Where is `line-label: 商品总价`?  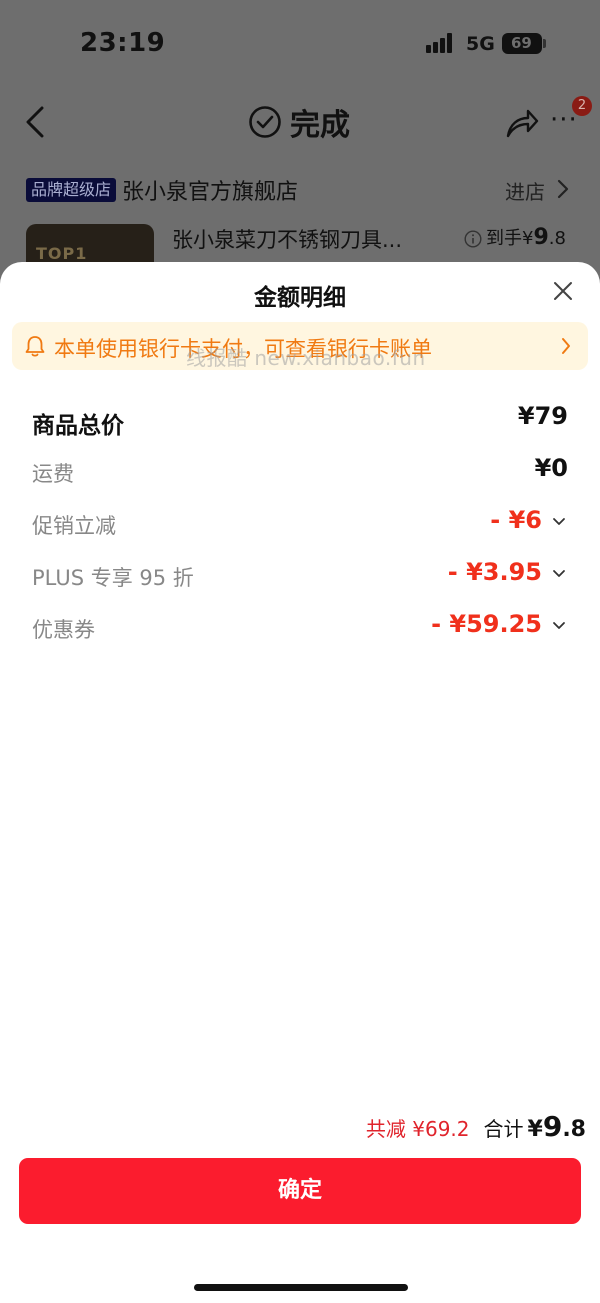
line-label: 商品总价 is located at coordinates (78, 426).